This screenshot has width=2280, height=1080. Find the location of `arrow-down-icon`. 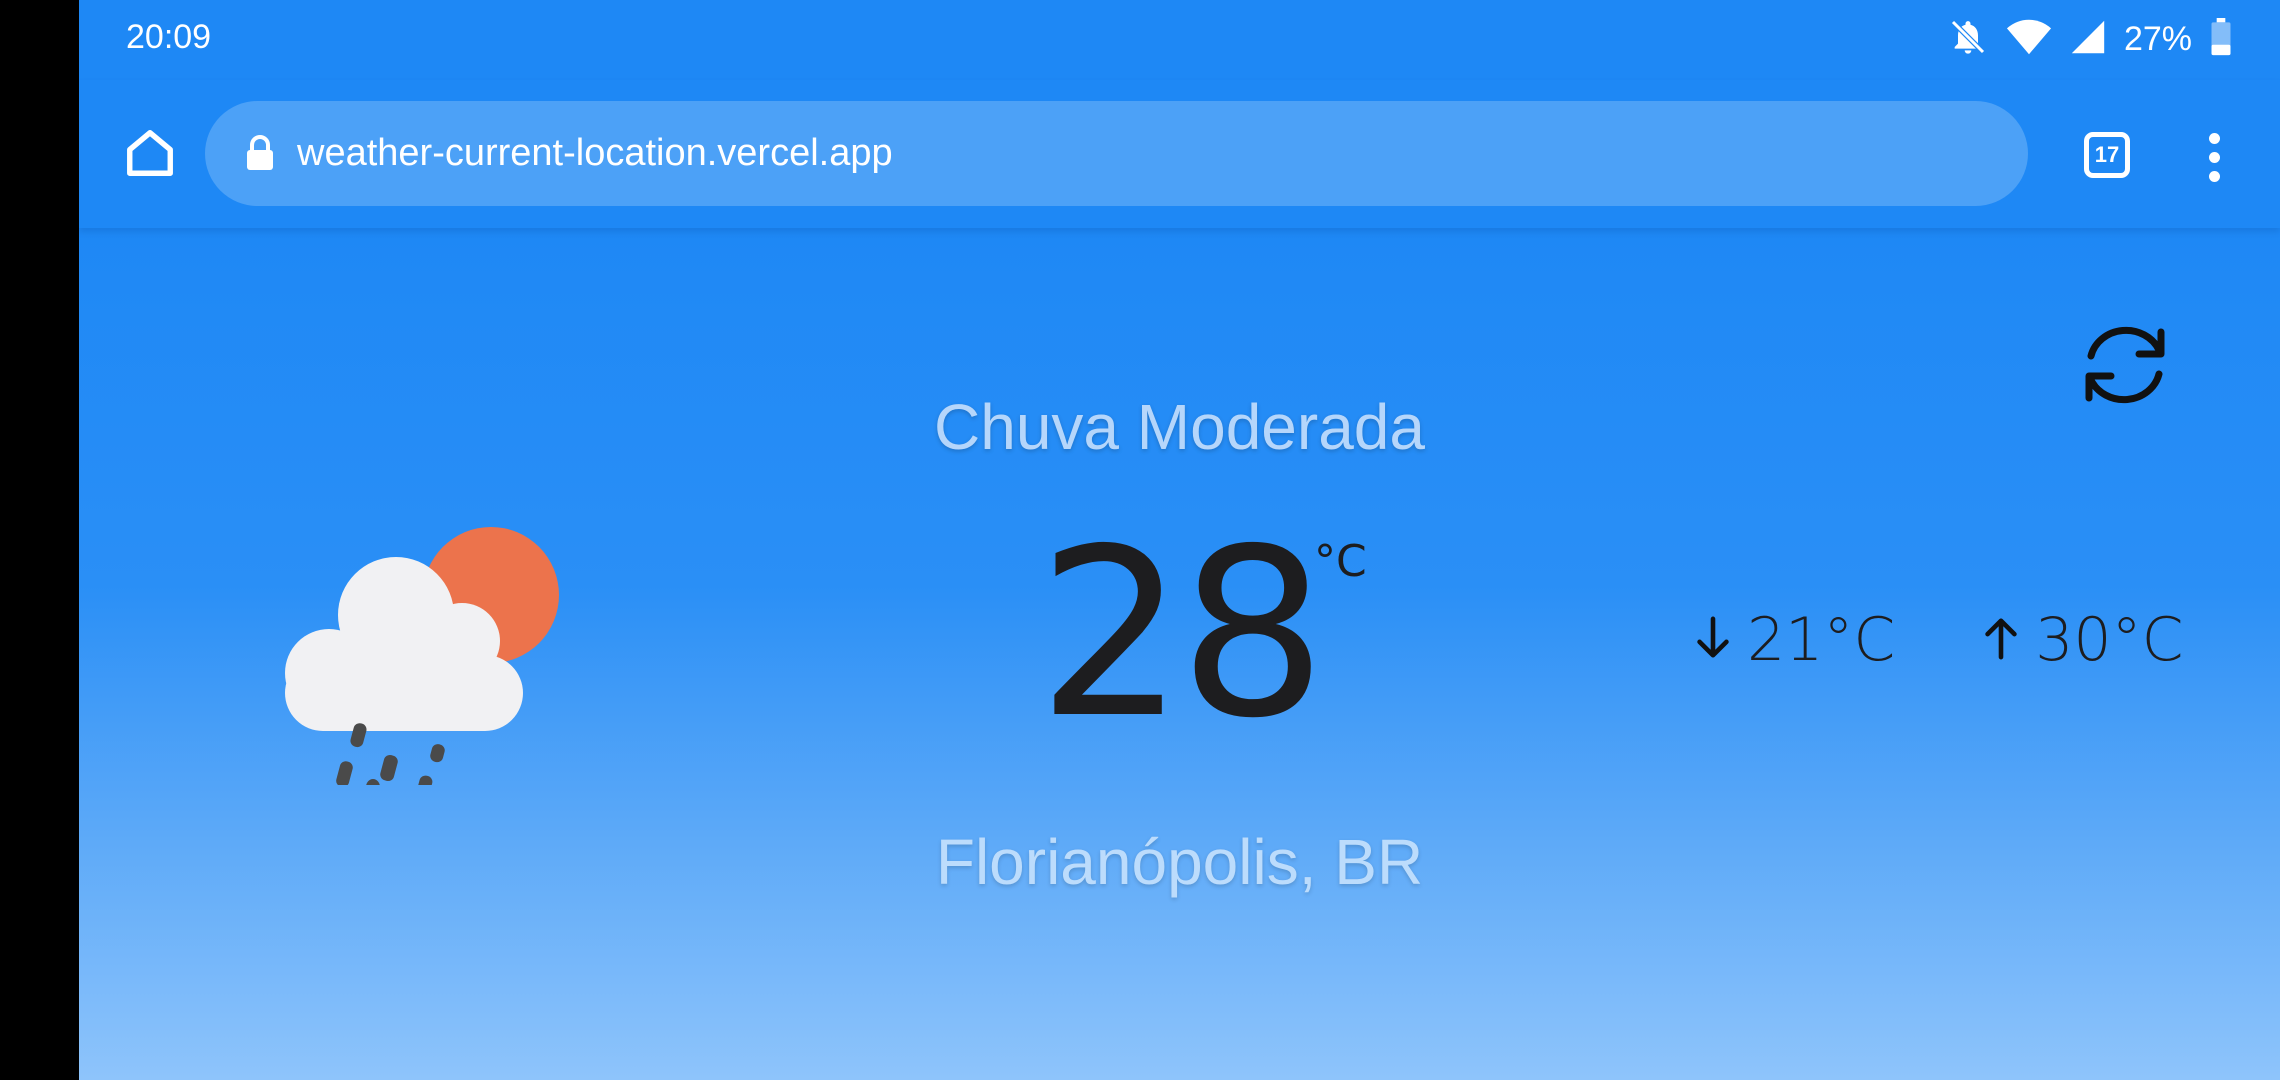

arrow-down-icon is located at coordinates (1713, 640).